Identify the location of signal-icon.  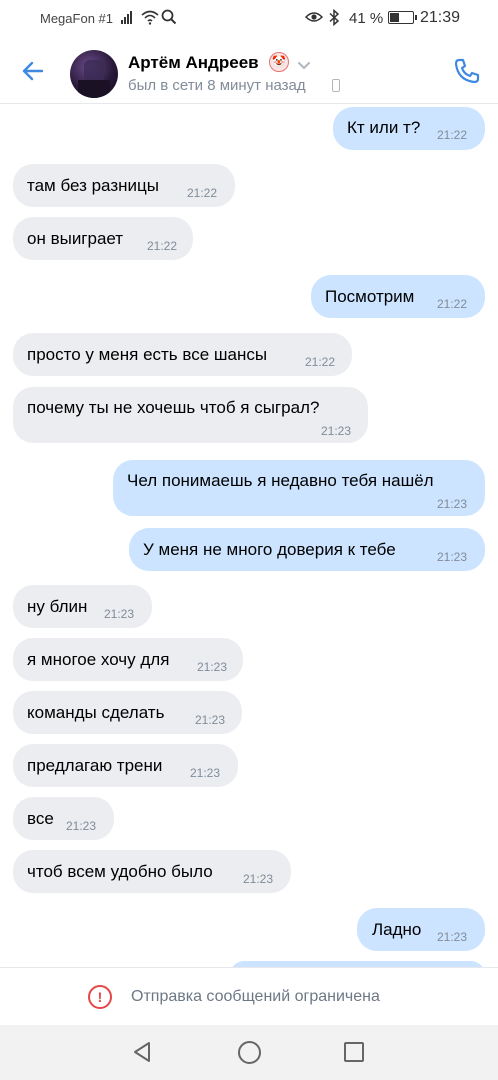
(126, 17).